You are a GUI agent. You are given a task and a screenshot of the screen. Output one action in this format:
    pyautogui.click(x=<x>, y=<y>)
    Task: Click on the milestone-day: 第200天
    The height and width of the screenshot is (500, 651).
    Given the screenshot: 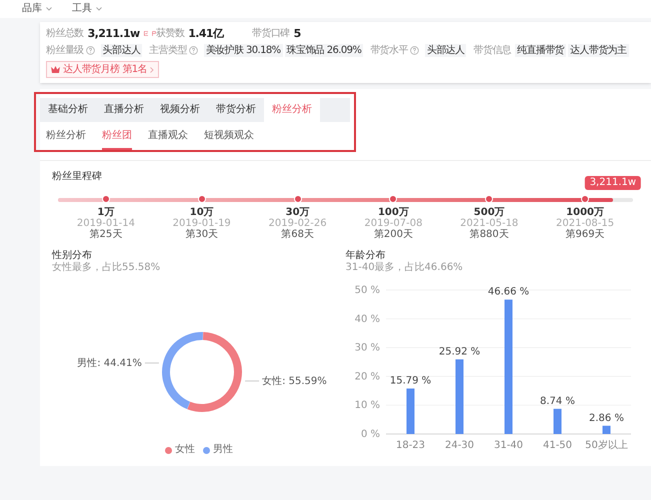 What is the action you would take?
    pyautogui.click(x=393, y=234)
    